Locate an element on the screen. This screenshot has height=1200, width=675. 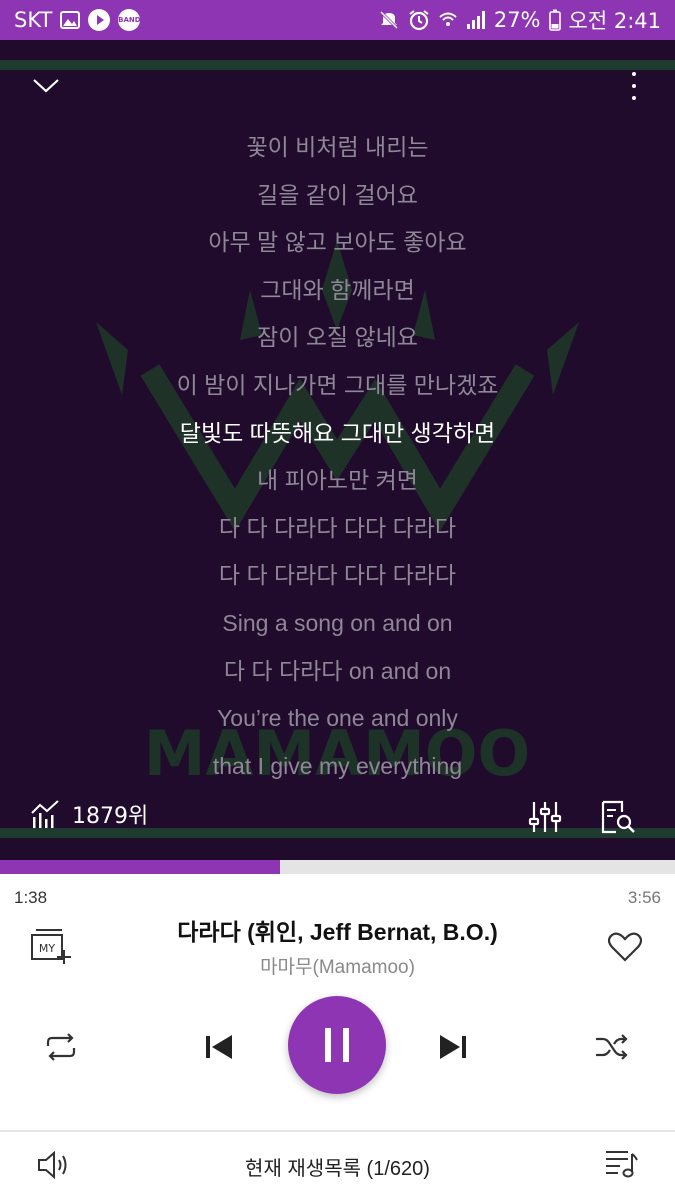
previous-track-icon is located at coordinates (218, 1047).